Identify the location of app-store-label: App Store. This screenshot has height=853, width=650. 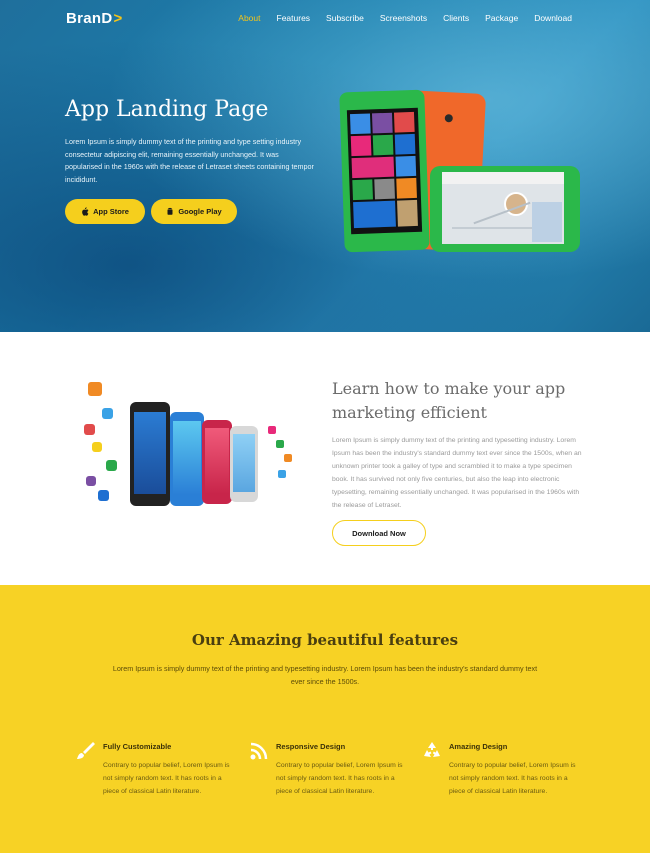
(111, 211).